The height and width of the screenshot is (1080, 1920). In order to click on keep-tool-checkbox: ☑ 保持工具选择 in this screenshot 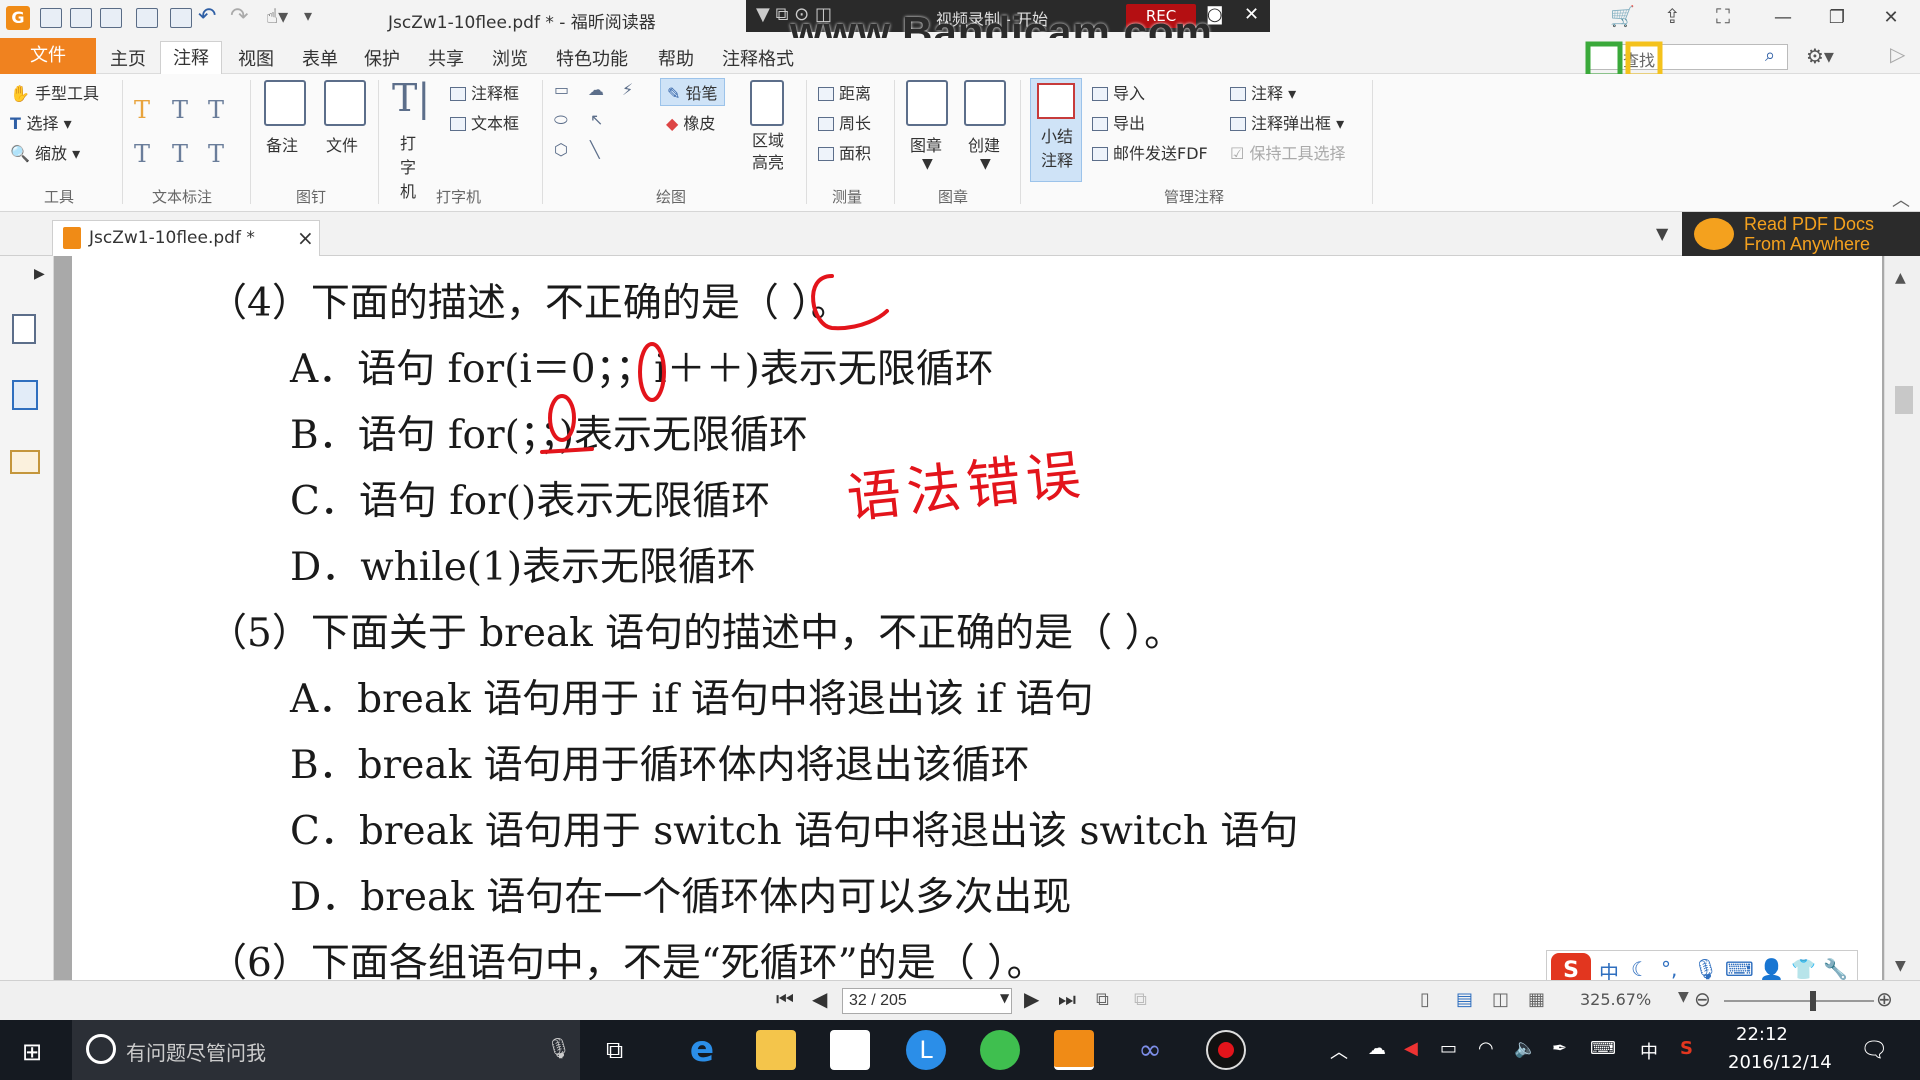, I will do `click(1287, 152)`.